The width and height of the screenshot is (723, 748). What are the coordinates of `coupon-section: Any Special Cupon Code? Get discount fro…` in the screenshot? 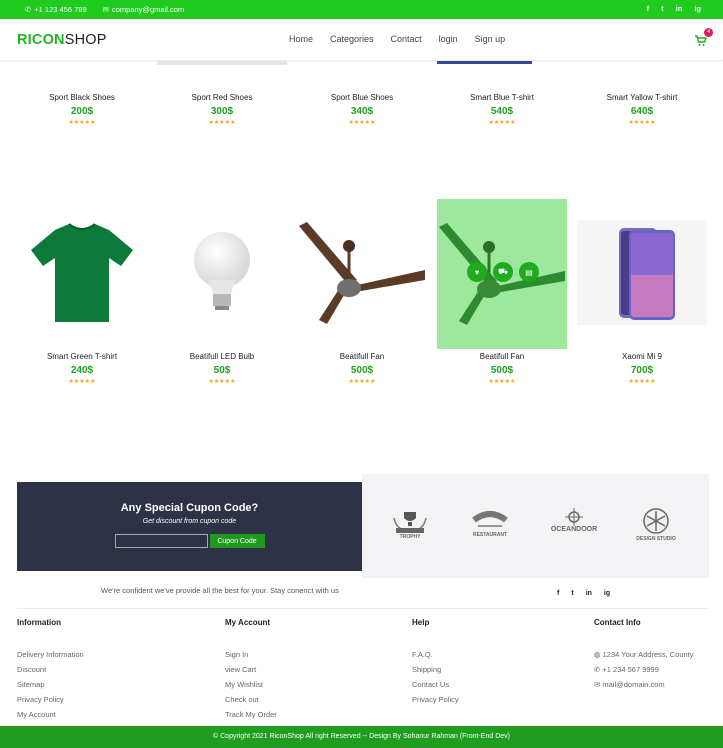 It's located at (189, 526).